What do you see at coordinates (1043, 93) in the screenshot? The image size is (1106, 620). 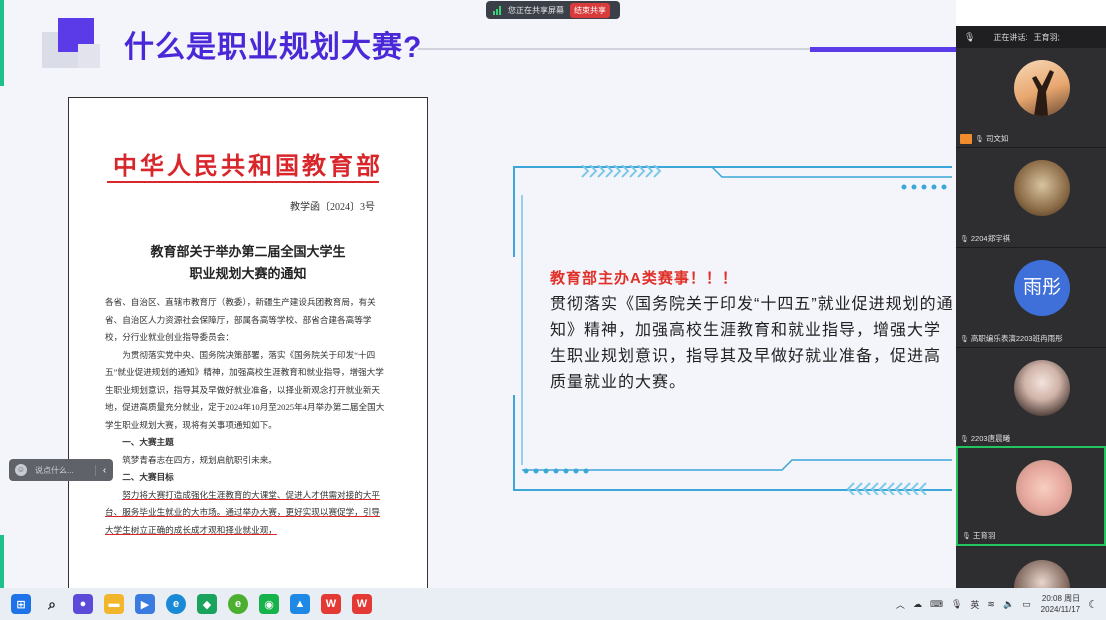 I see `silhouette-icon` at bounding box center [1043, 93].